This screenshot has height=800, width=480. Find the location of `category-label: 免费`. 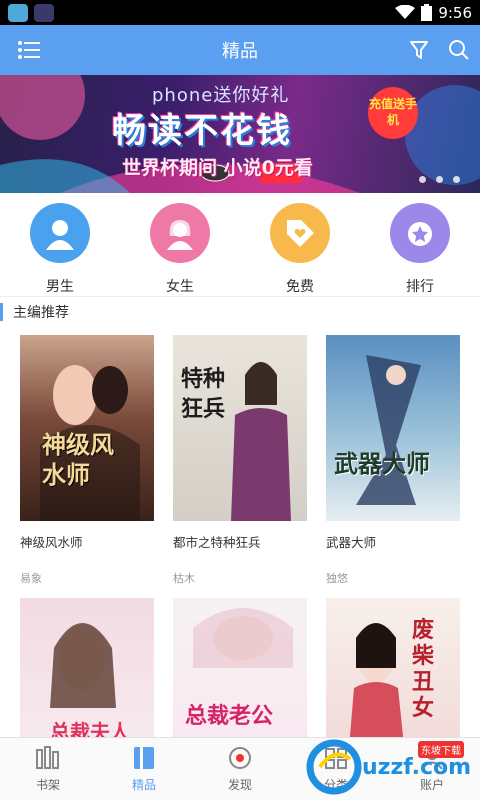

category-label: 免费 is located at coordinates (300, 287).